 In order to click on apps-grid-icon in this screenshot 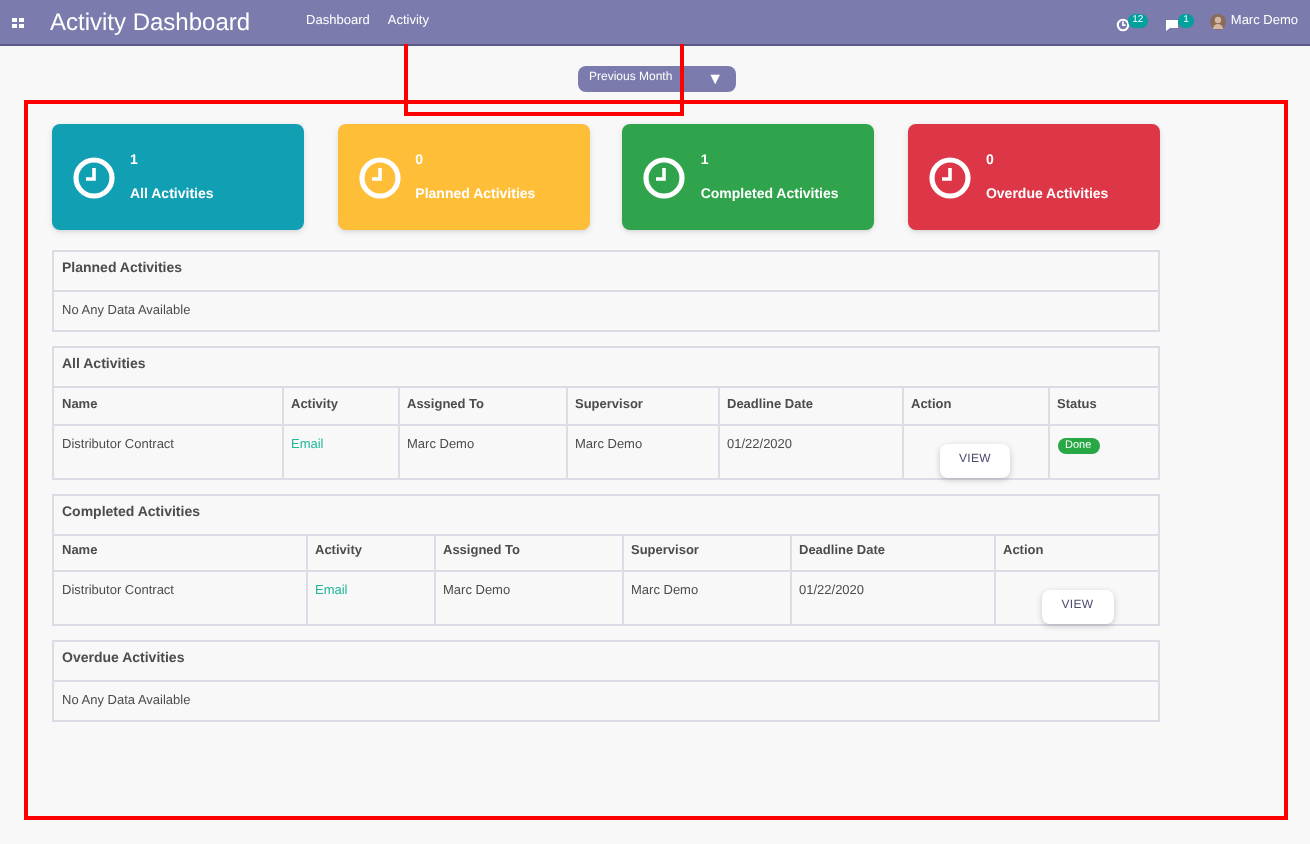, I will do `click(18, 22)`.